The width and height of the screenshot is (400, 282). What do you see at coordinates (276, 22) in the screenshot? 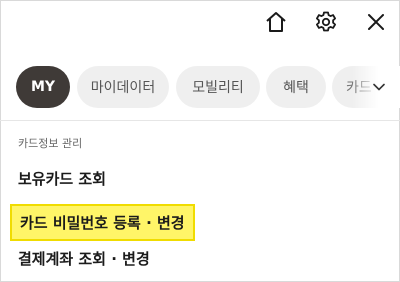
I see `home-icon` at bounding box center [276, 22].